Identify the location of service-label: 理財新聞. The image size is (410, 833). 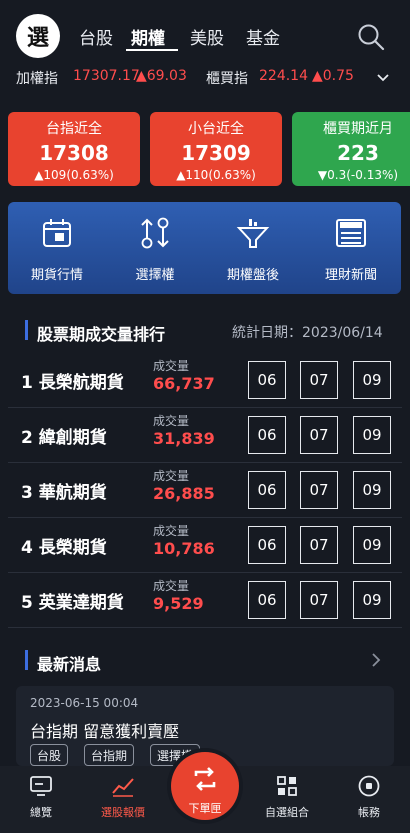
(350, 275).